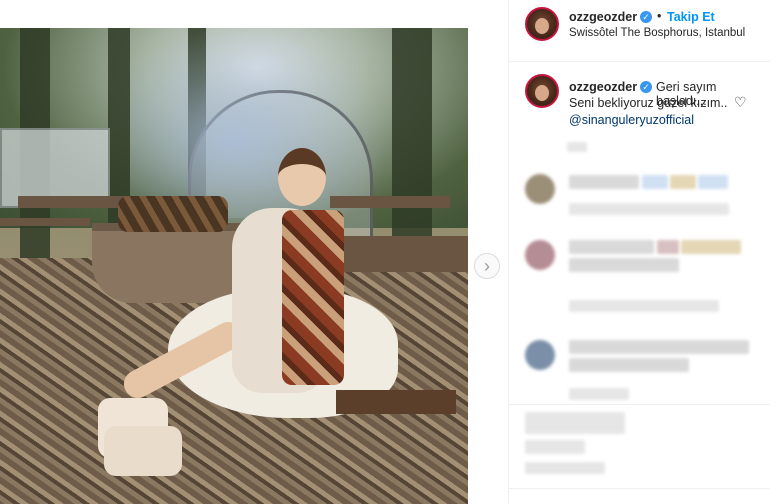 The height and width of the screenshot is (504, 770). What do you see at coordinates (173, 263) in the screenshot?
I see `photo-fire-pit` at bounding box center [173, 263].